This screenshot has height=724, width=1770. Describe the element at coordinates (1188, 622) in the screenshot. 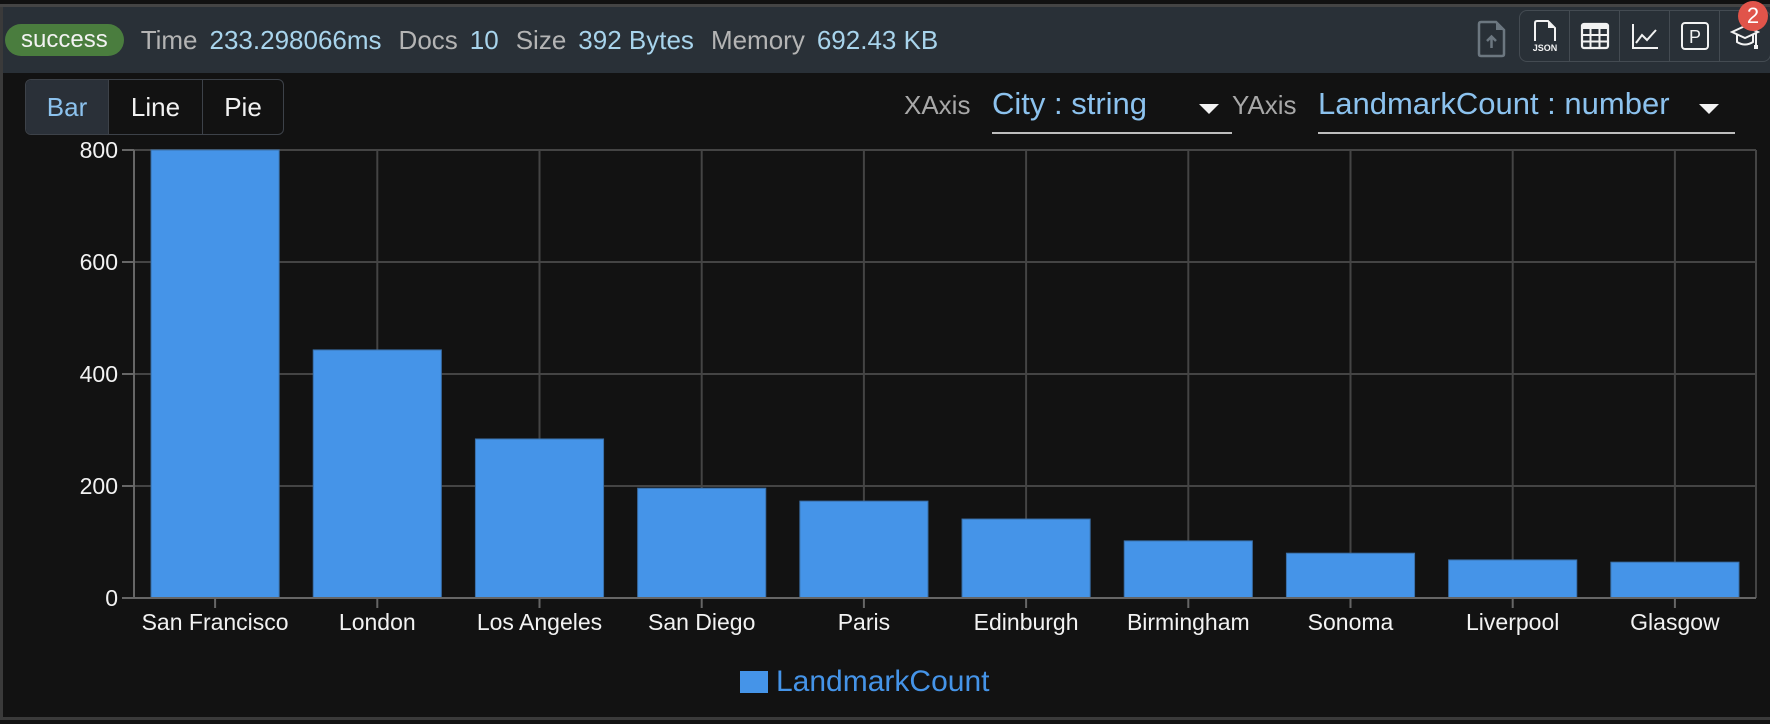

I see `x-tick-label: Birmingham` at that location.